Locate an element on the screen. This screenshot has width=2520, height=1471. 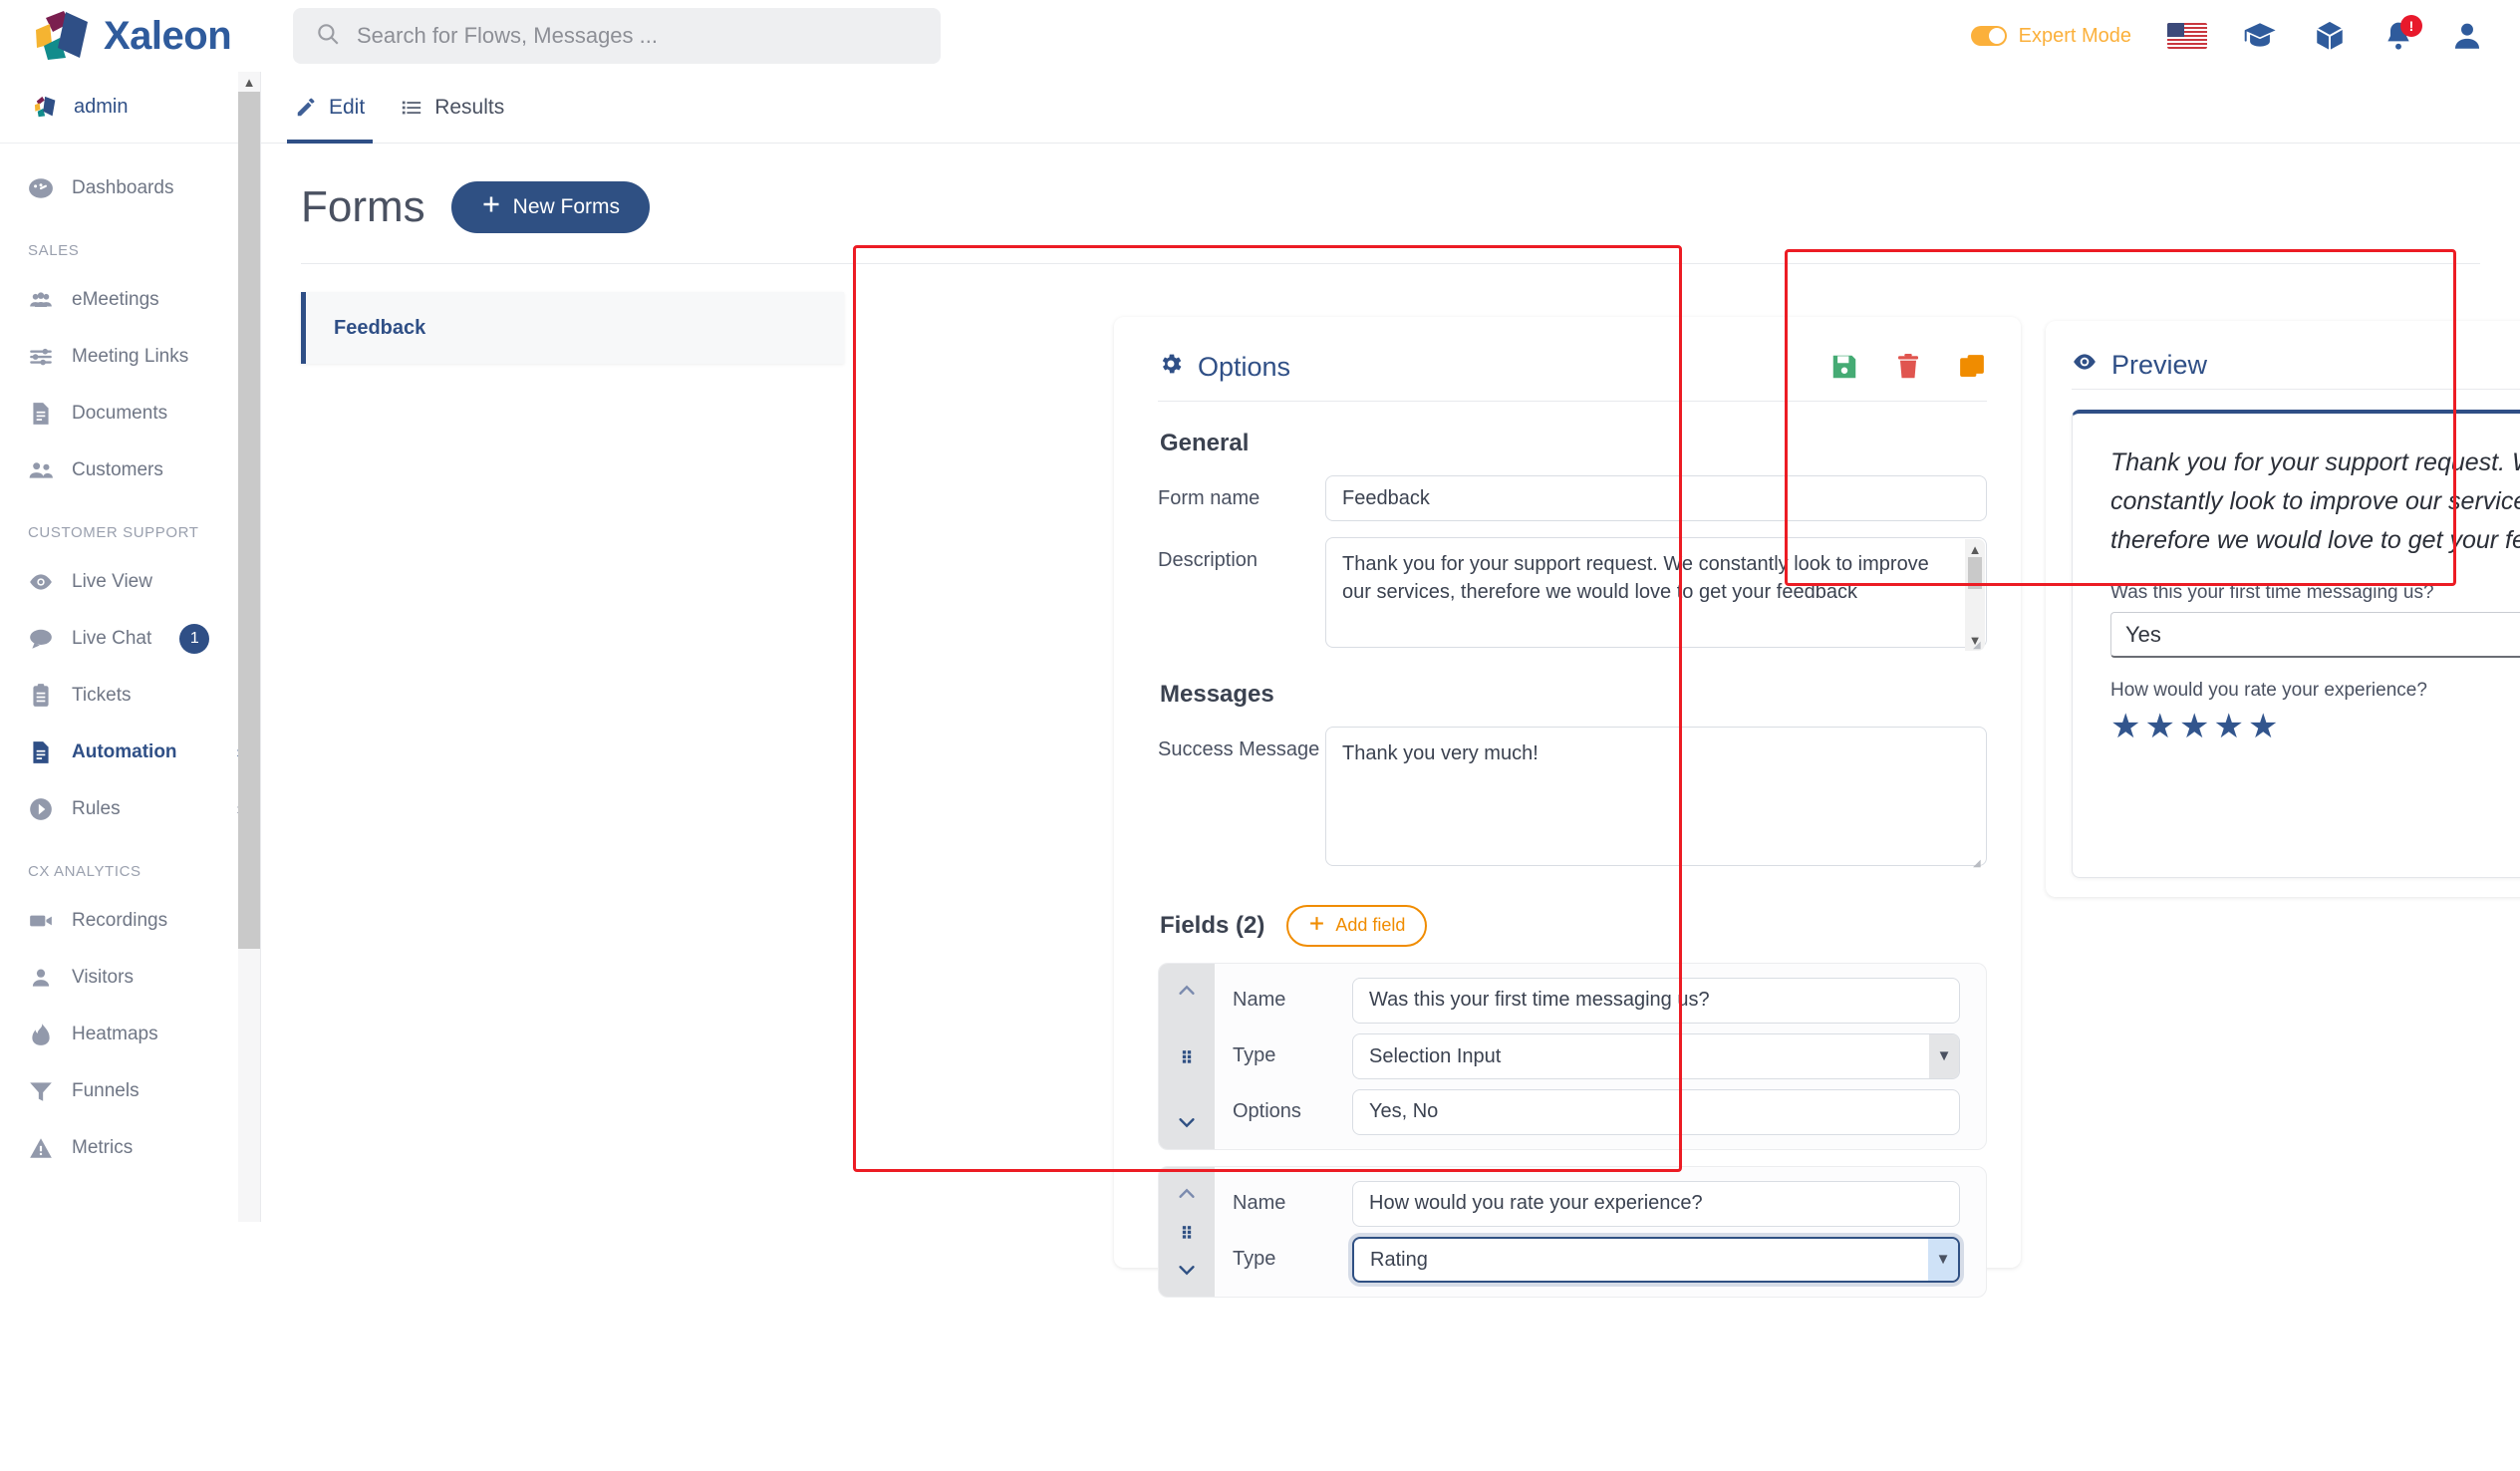
sidebar-section-sales: SALES is located at coordinates (54, 250).